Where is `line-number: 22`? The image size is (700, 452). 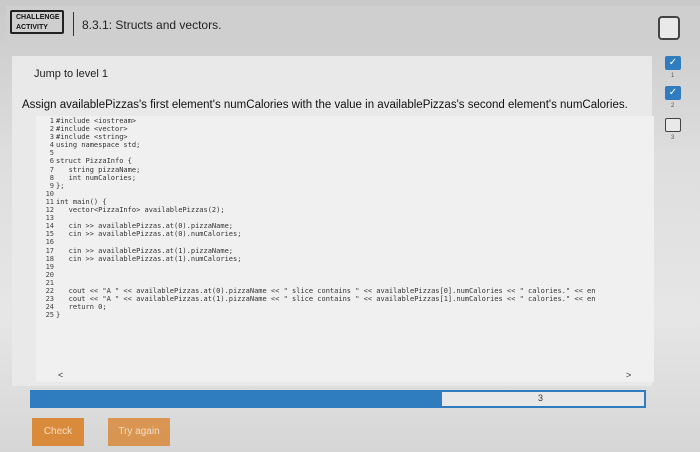 line-number: 22 is located at coordinates (49, 290).